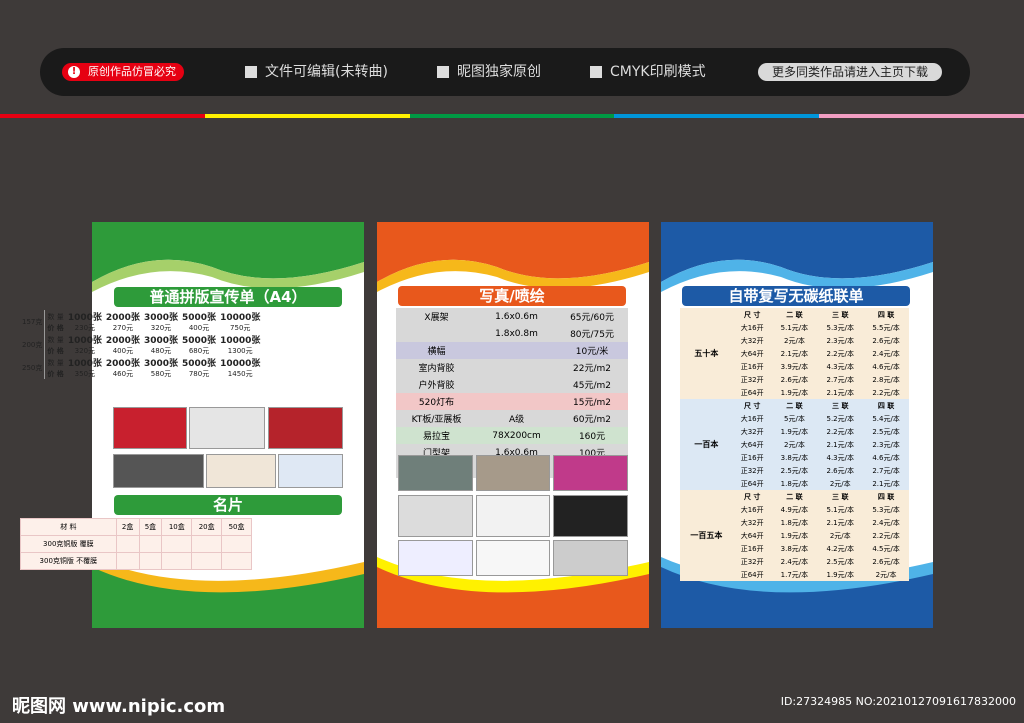 The image size is (1024, 723). I want to click on table-cell: 1.8x0.8m, so click(516, 333).